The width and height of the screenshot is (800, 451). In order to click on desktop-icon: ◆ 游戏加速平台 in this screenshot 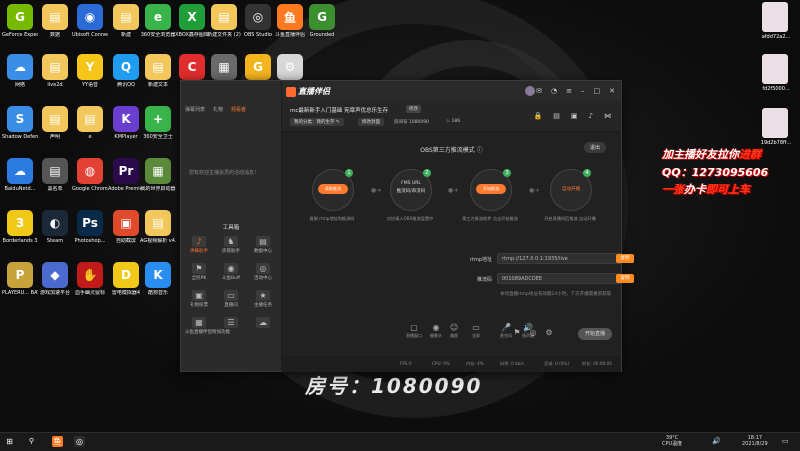, I will do `click(55, 279)`.